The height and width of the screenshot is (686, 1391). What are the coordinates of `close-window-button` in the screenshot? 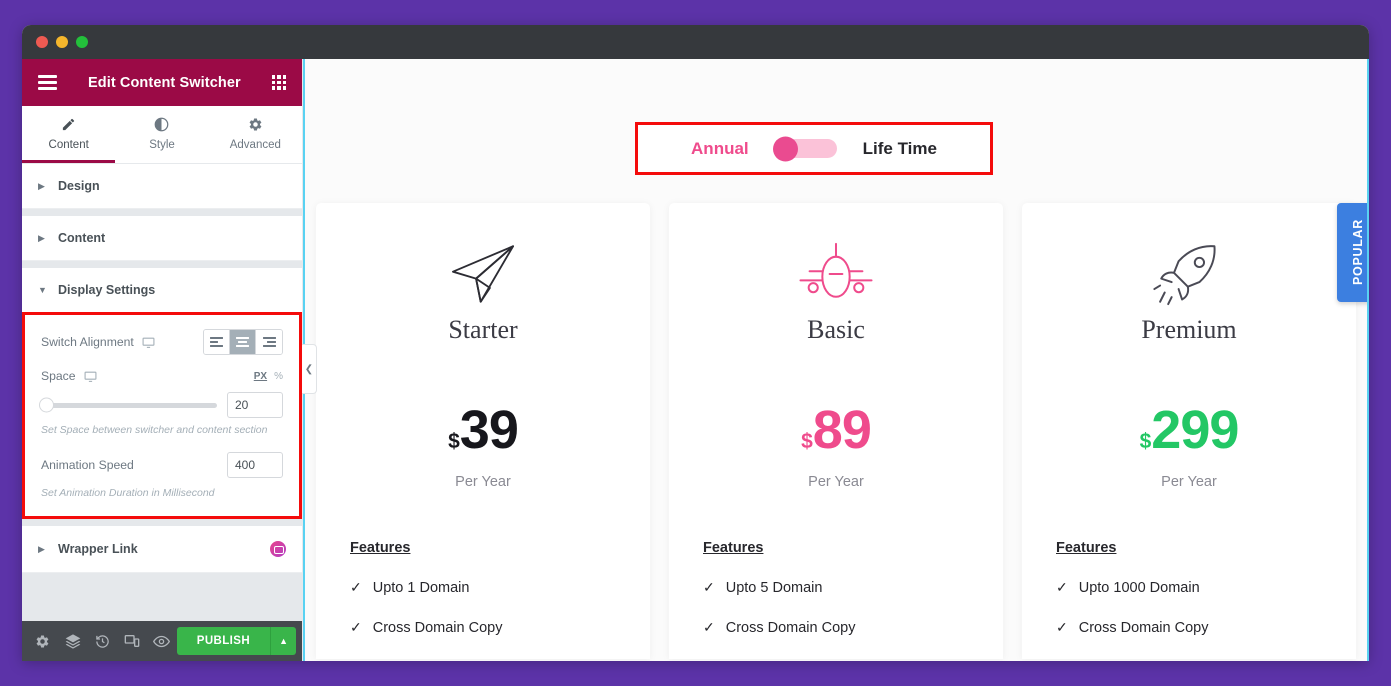 It's located at (42, 42).